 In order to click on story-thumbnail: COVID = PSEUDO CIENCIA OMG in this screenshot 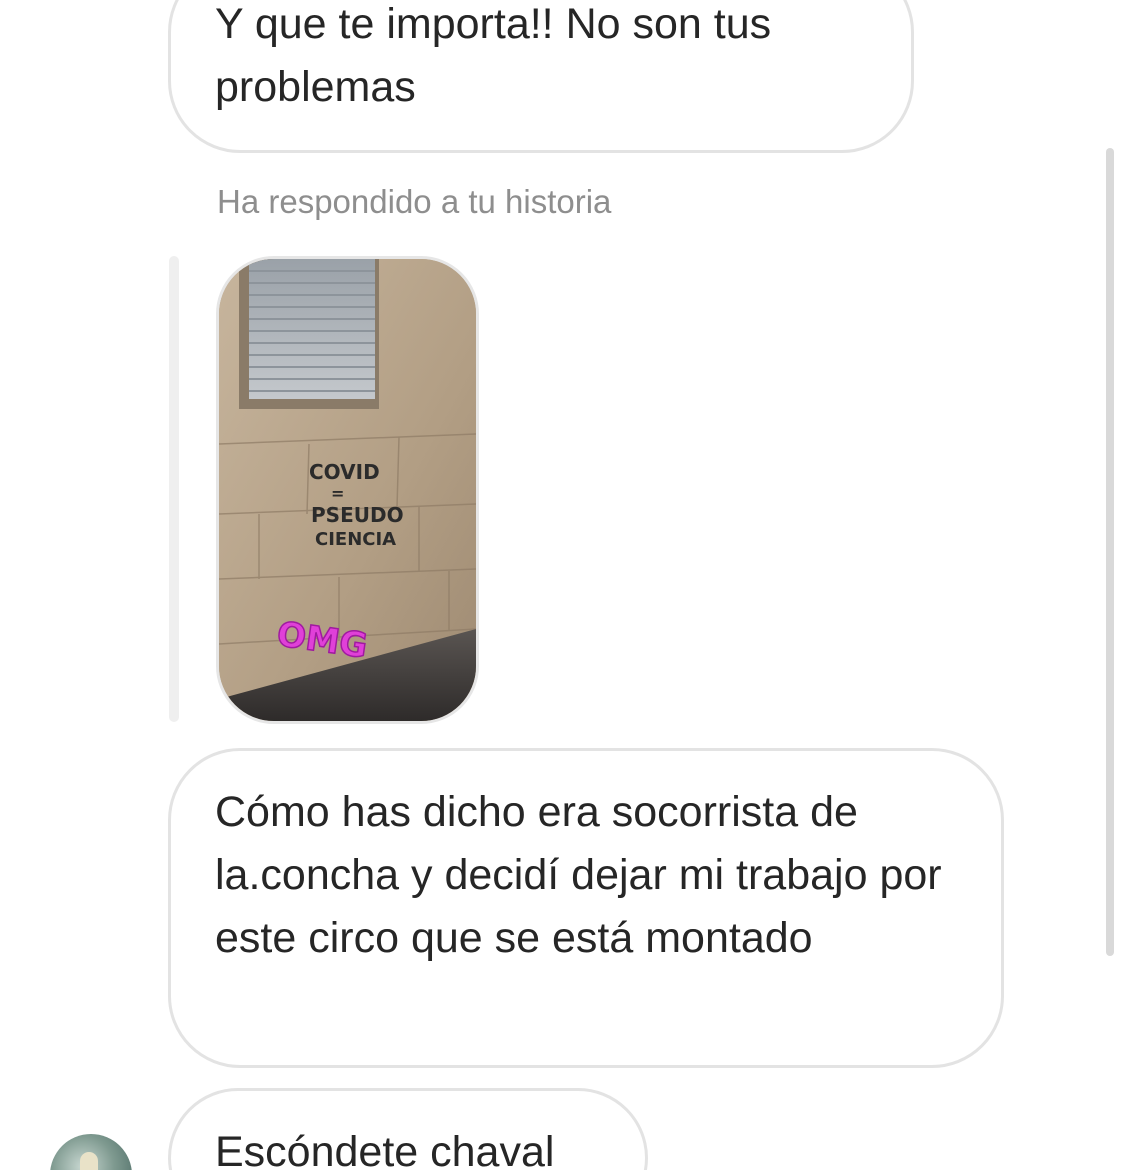, I will do `click(347, 490)`.